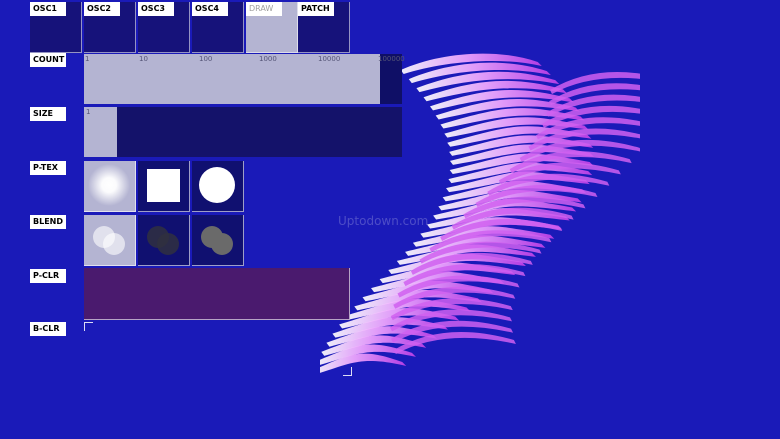 The height and width of the screenshot is (439, 780). I want to click on b-clr-label: B-CLR, so click(48, 329).